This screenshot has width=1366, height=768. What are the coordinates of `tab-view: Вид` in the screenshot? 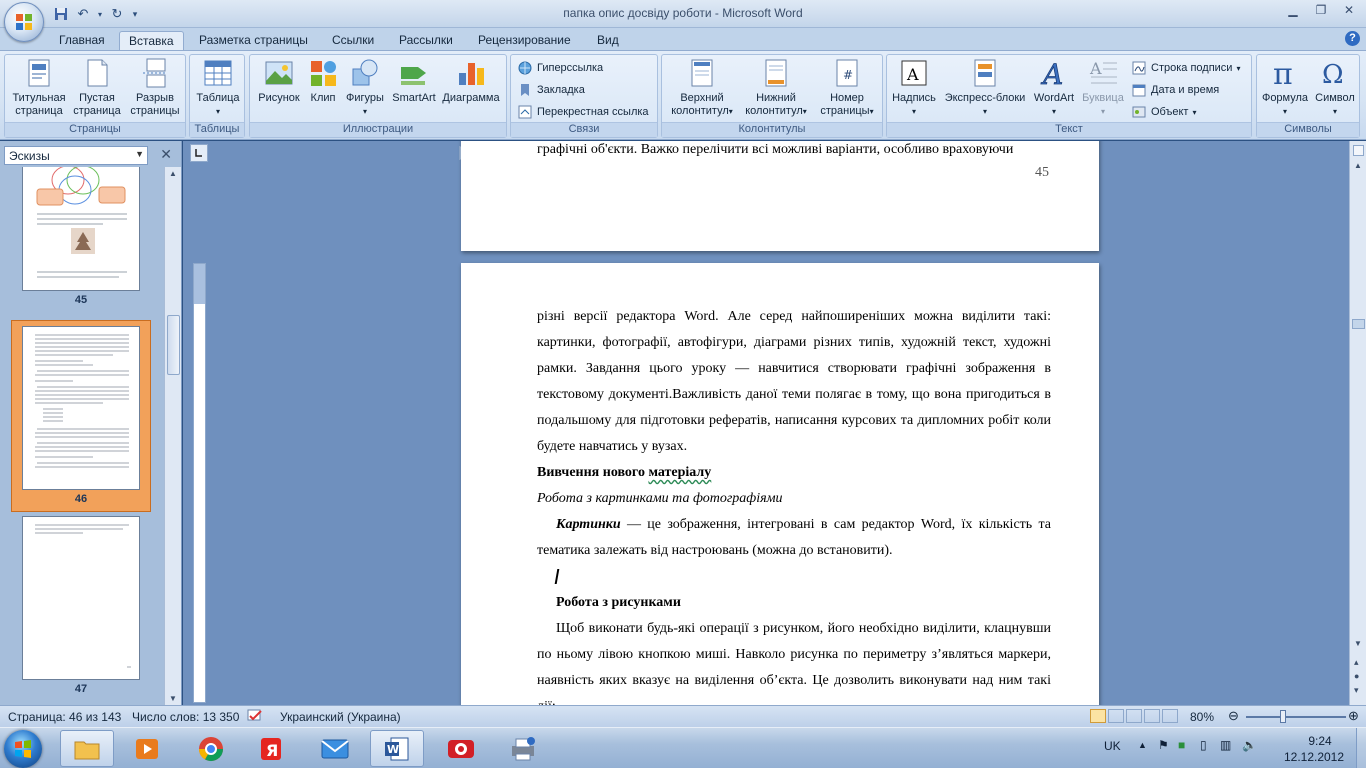 It's located at (608, 40).